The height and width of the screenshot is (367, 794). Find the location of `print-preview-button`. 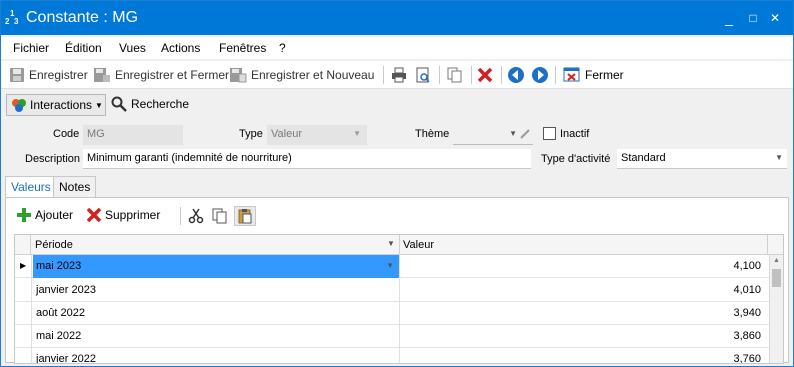

print-preview-button is located at coordinates (423, 75).